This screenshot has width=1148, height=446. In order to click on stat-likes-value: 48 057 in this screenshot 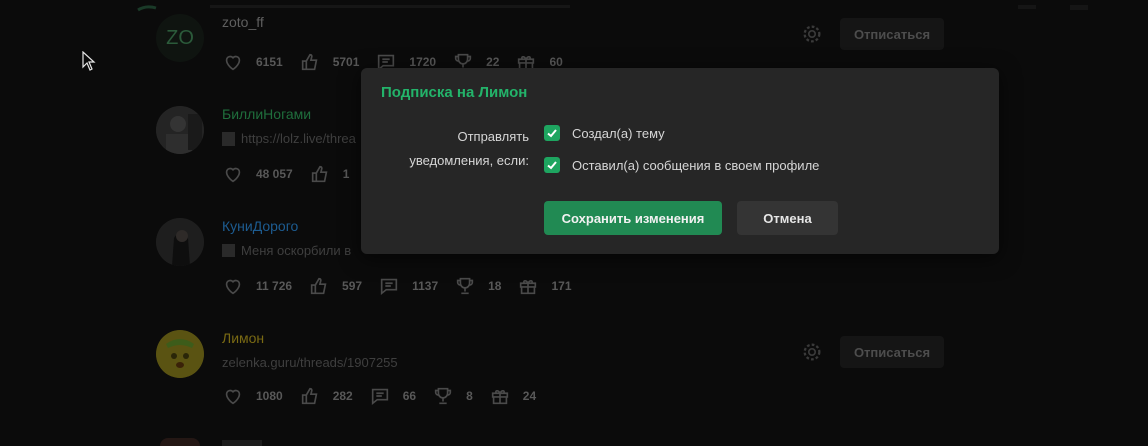, I will do `click(274, 174)`.